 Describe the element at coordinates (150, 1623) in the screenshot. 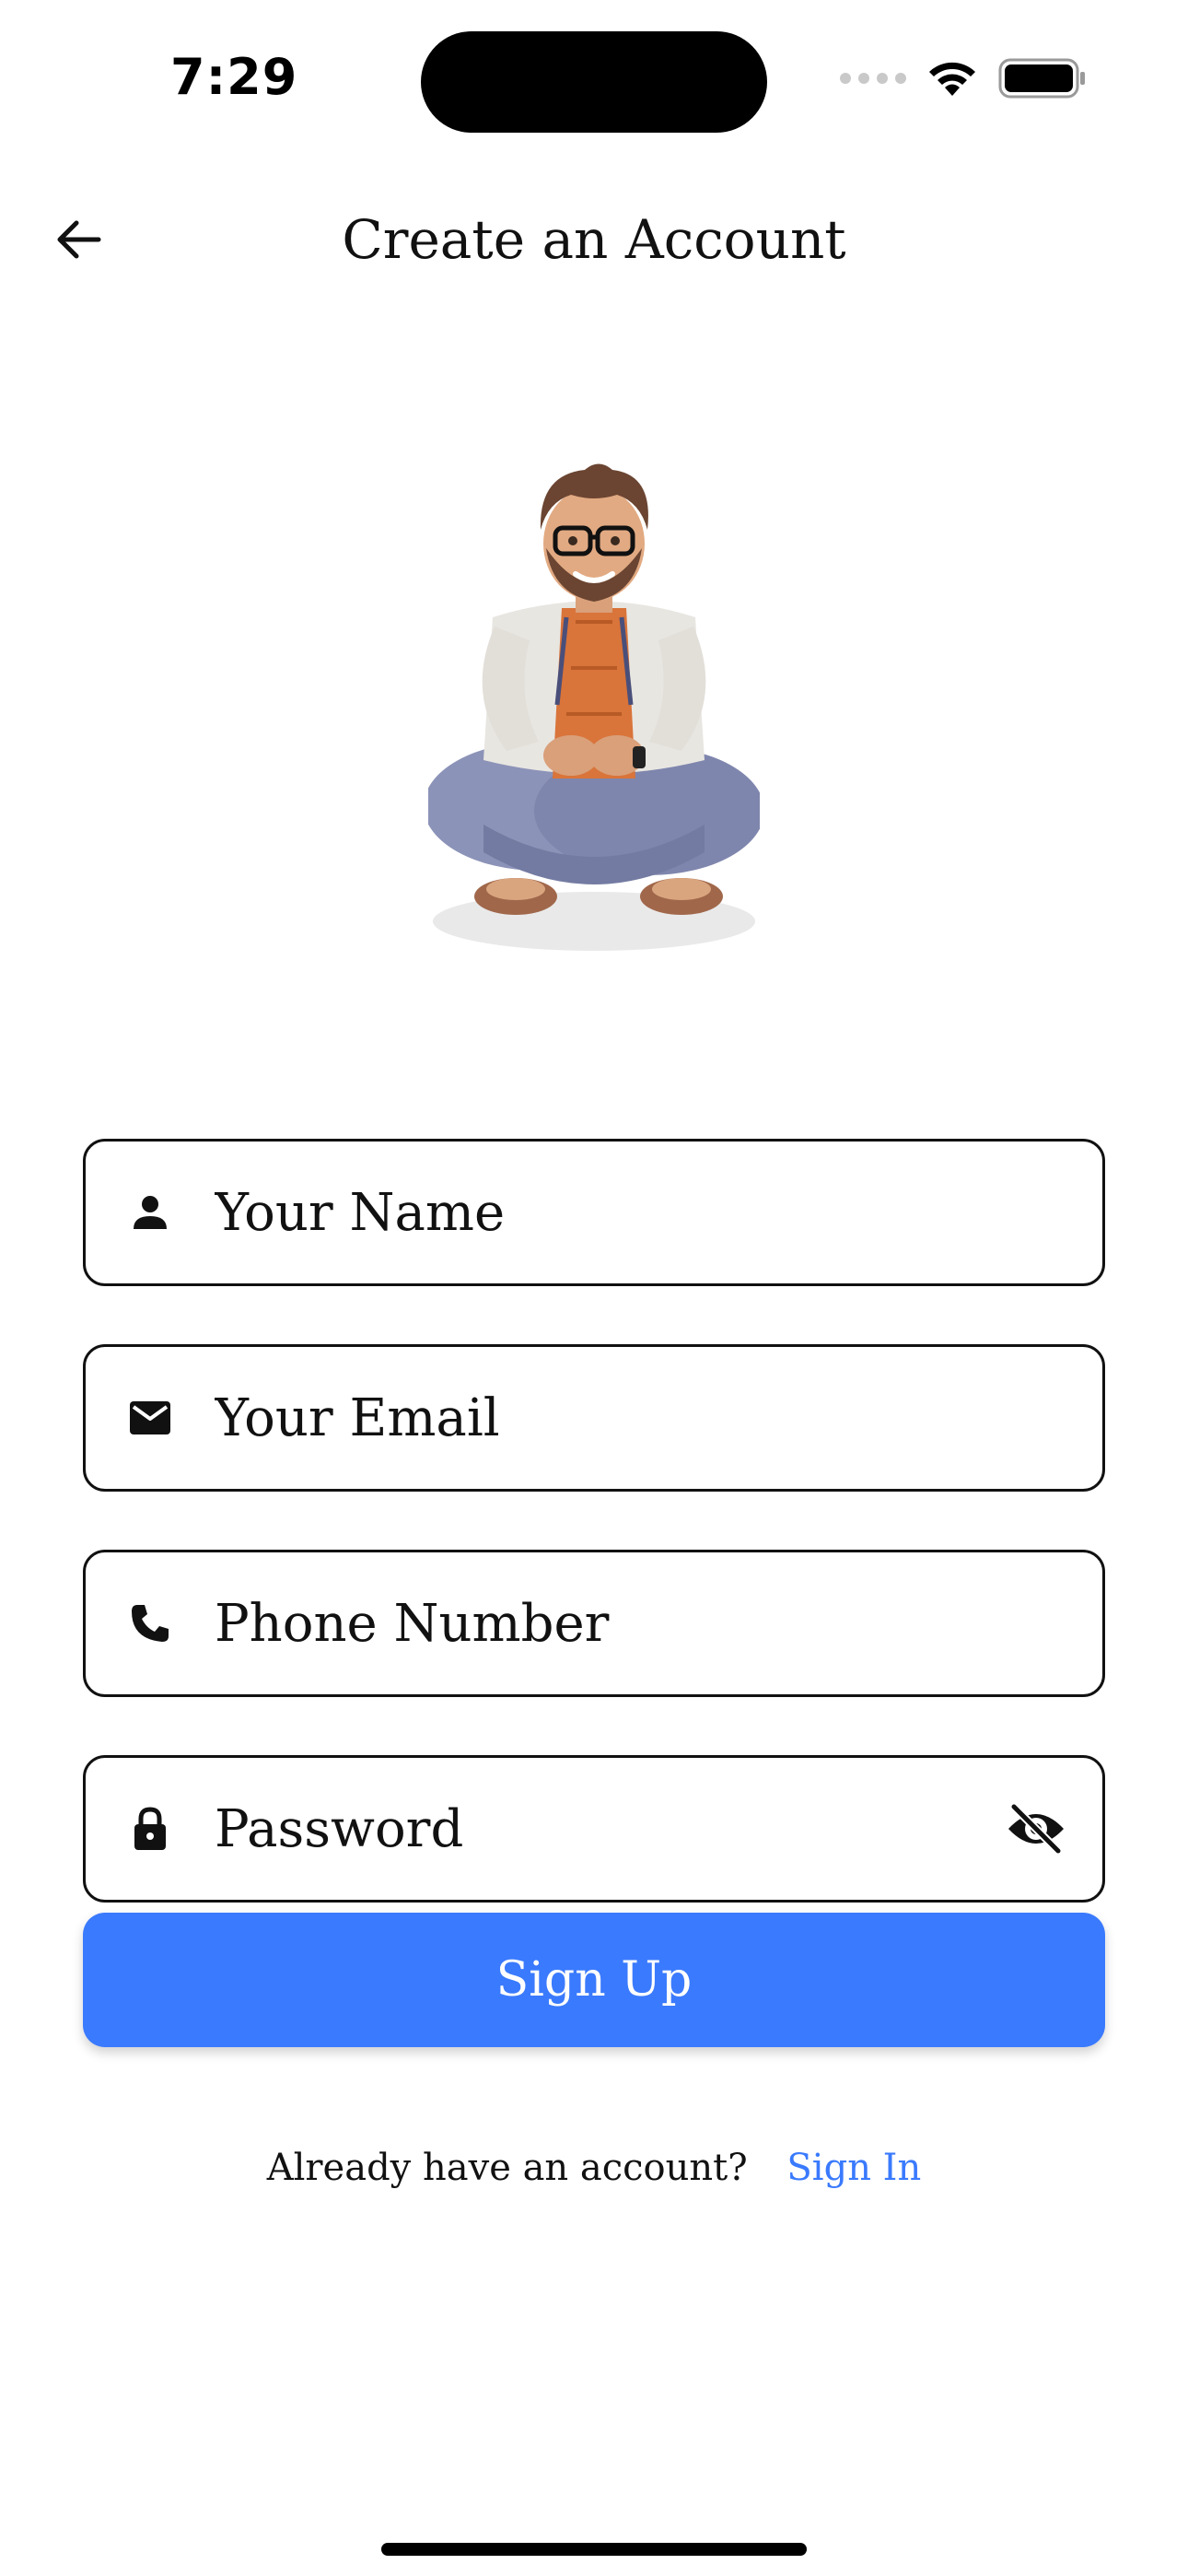

I see `phone-icon` at that location.